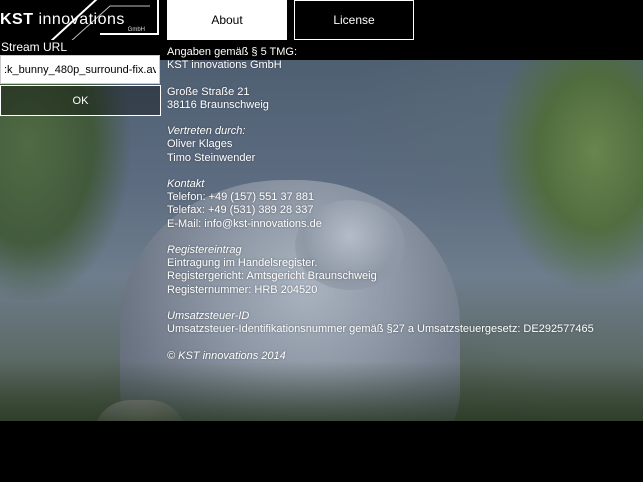 The image size is (643, 482). Describe the element at coordinates (17, 19) in the screenshot. I see `logo-brand: KST` at that location.